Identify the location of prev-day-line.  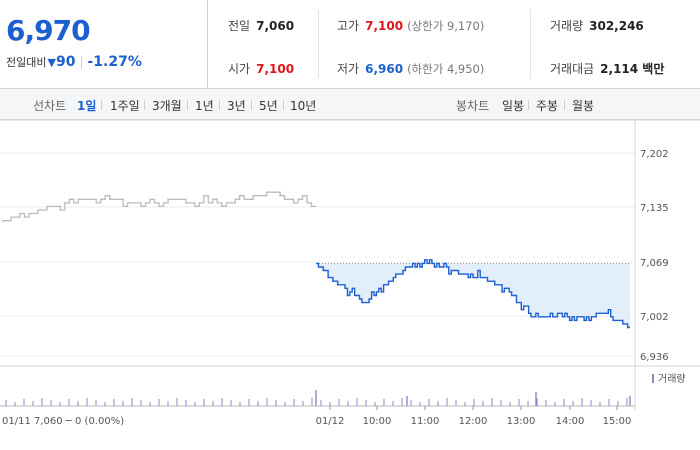
(159, 206).